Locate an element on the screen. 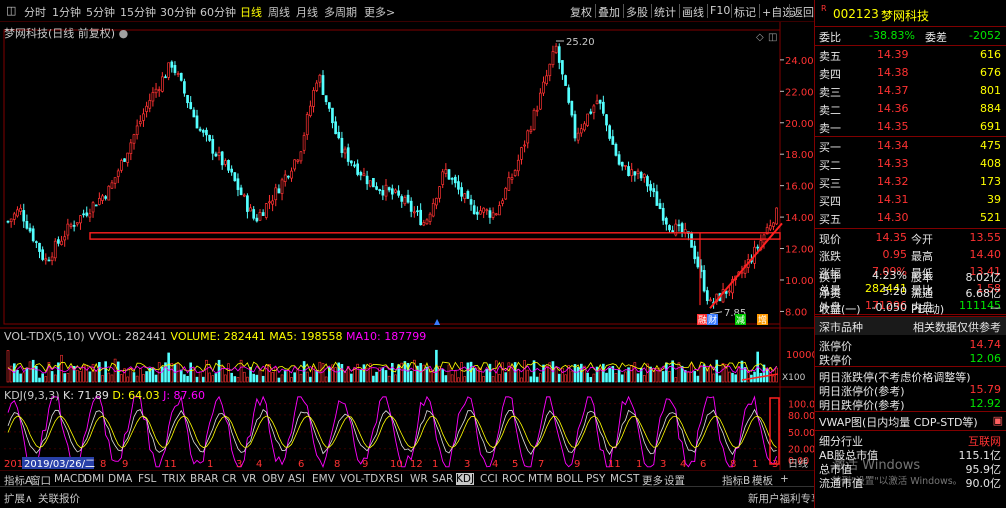 The width and height of the screenshot is (1006, 508). period-10: 更多> is located at coordinates (379, 12).